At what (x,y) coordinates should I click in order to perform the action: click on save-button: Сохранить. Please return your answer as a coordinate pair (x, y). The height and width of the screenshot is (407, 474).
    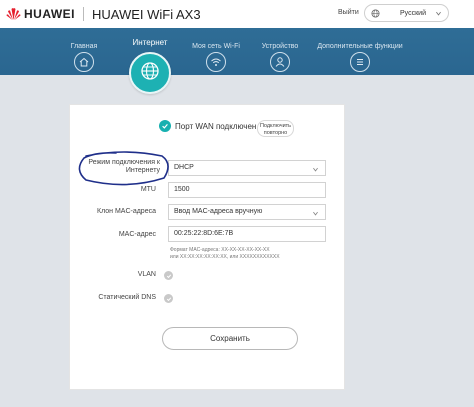
    Looking at the image, I should click on (230, 338).